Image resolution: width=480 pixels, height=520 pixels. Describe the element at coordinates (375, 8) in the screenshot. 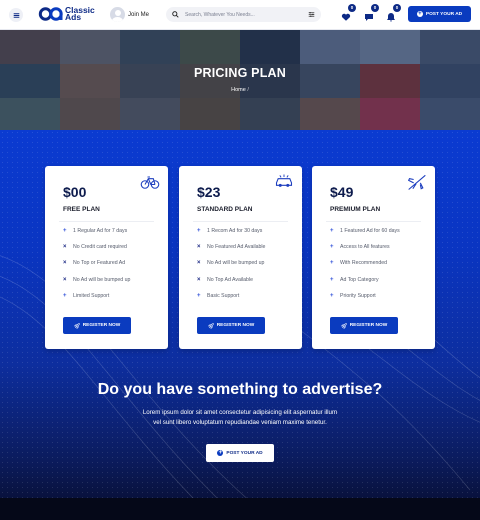

I see `messages-count-badge: 0` at that location.